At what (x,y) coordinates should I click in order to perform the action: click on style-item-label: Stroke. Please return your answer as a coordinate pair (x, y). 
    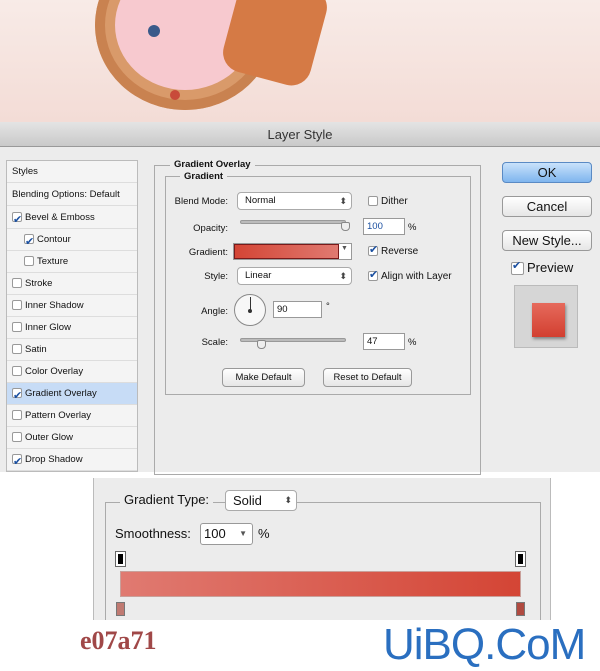
    Looking at the image, I should click on (39, 283).